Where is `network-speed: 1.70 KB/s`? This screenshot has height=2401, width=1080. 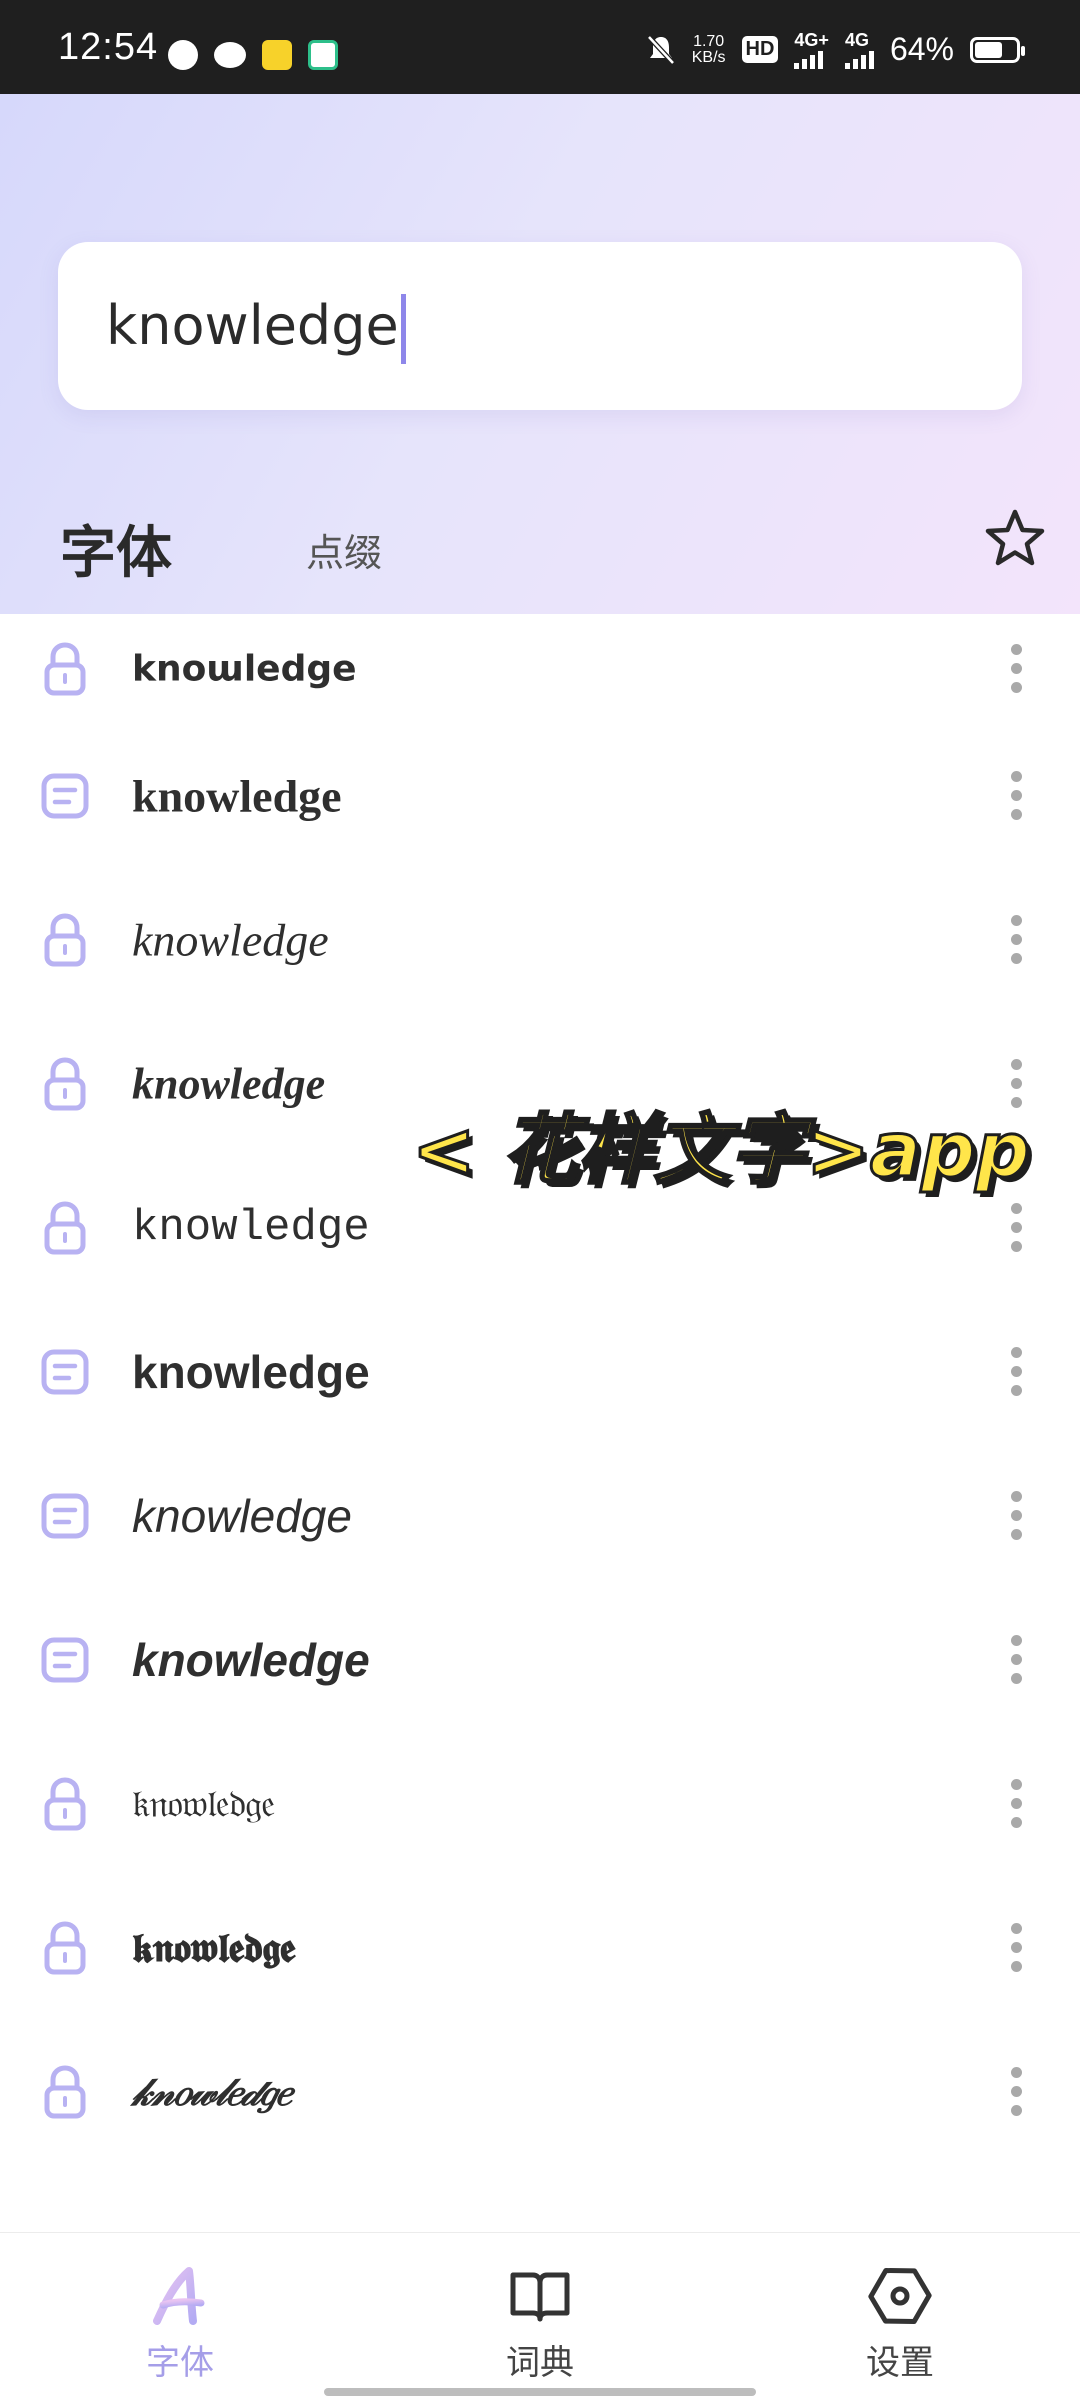 network-speed: 1.70 KB/s is located at coordinates (708, 49).